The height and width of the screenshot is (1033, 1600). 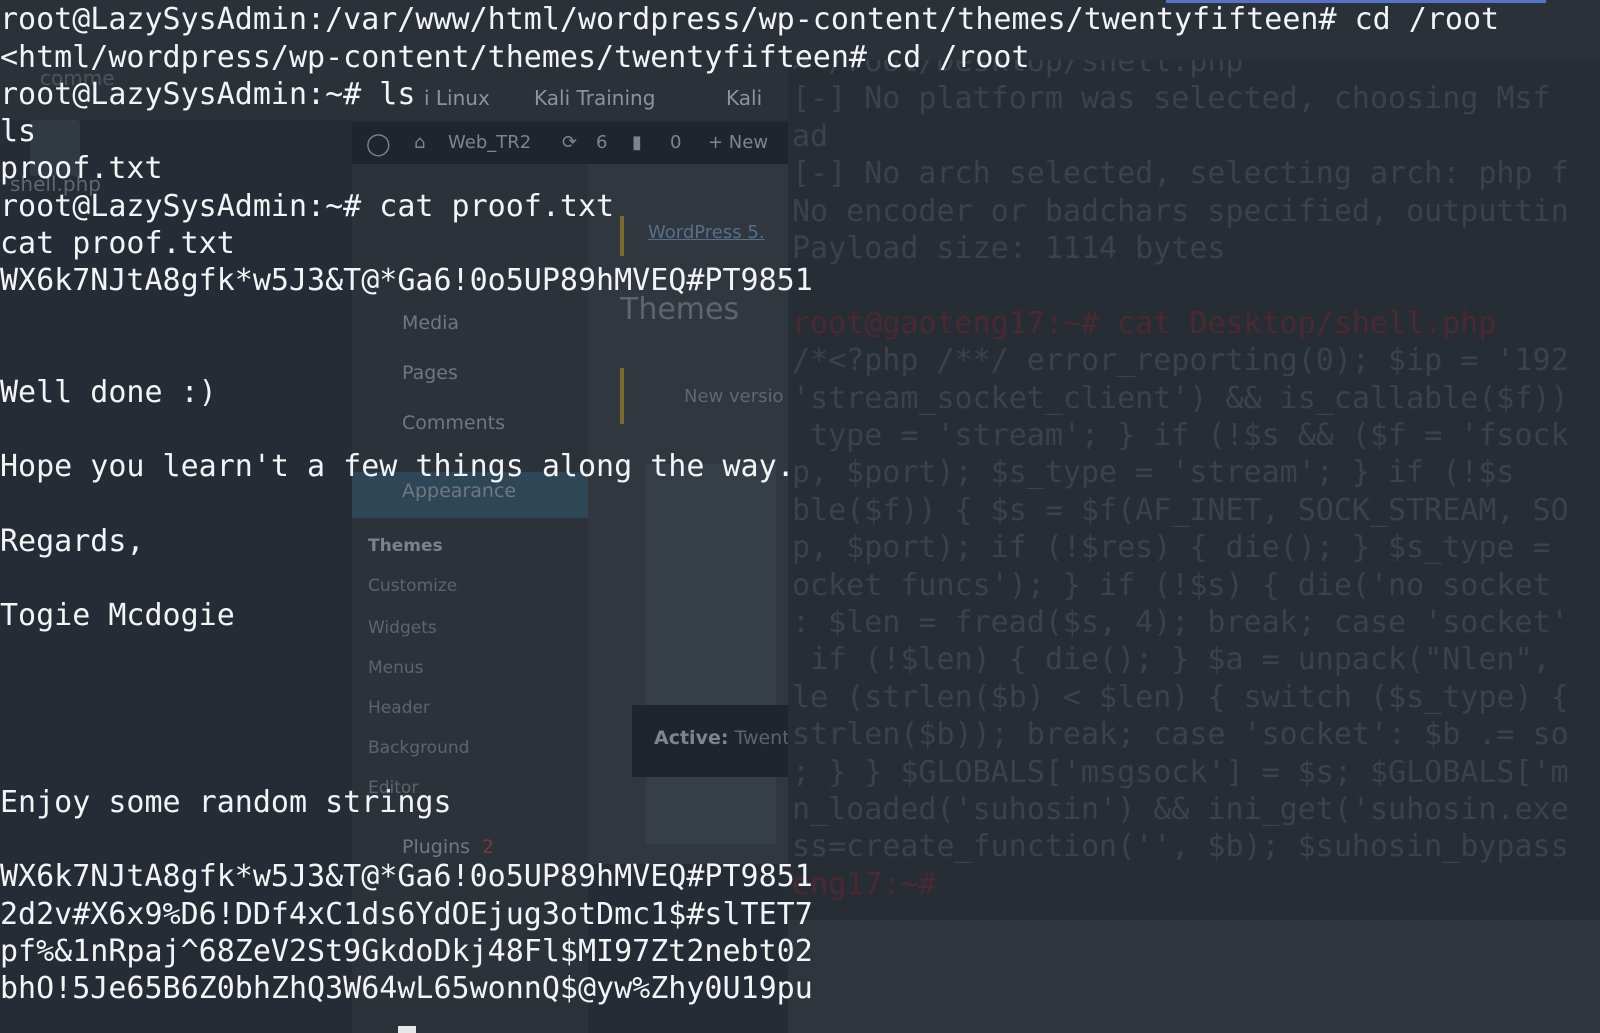 What do you see at coordinates (108, 392) in the screenshot?
I see `terminal-line: Well done :)` at bounding box center [108, 392].